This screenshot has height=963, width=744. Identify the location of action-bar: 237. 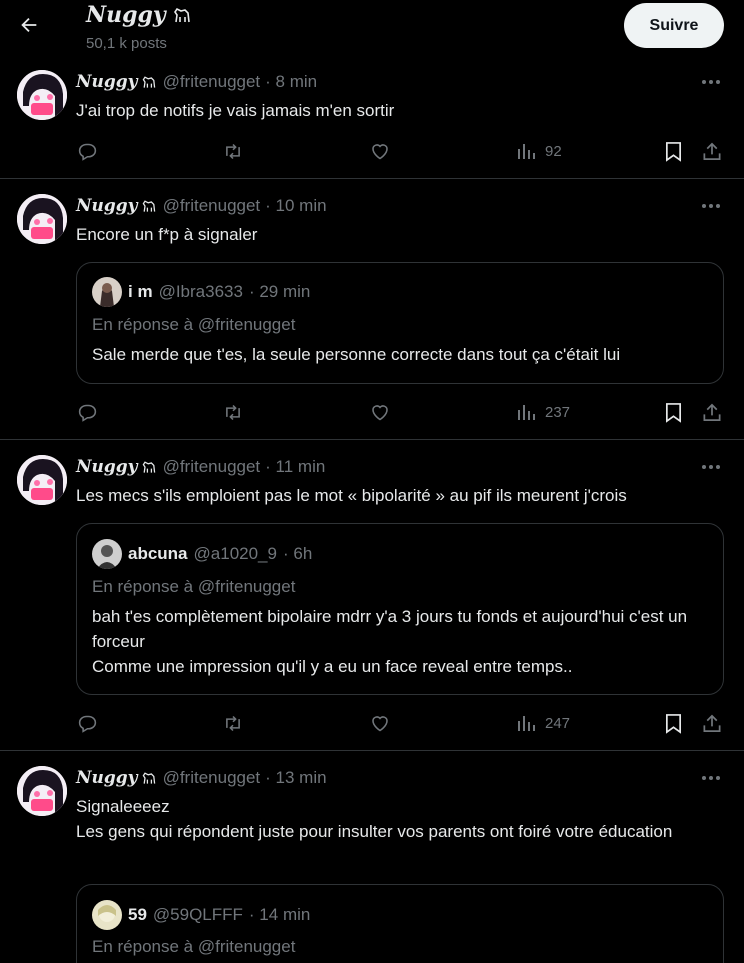
(372, 412).